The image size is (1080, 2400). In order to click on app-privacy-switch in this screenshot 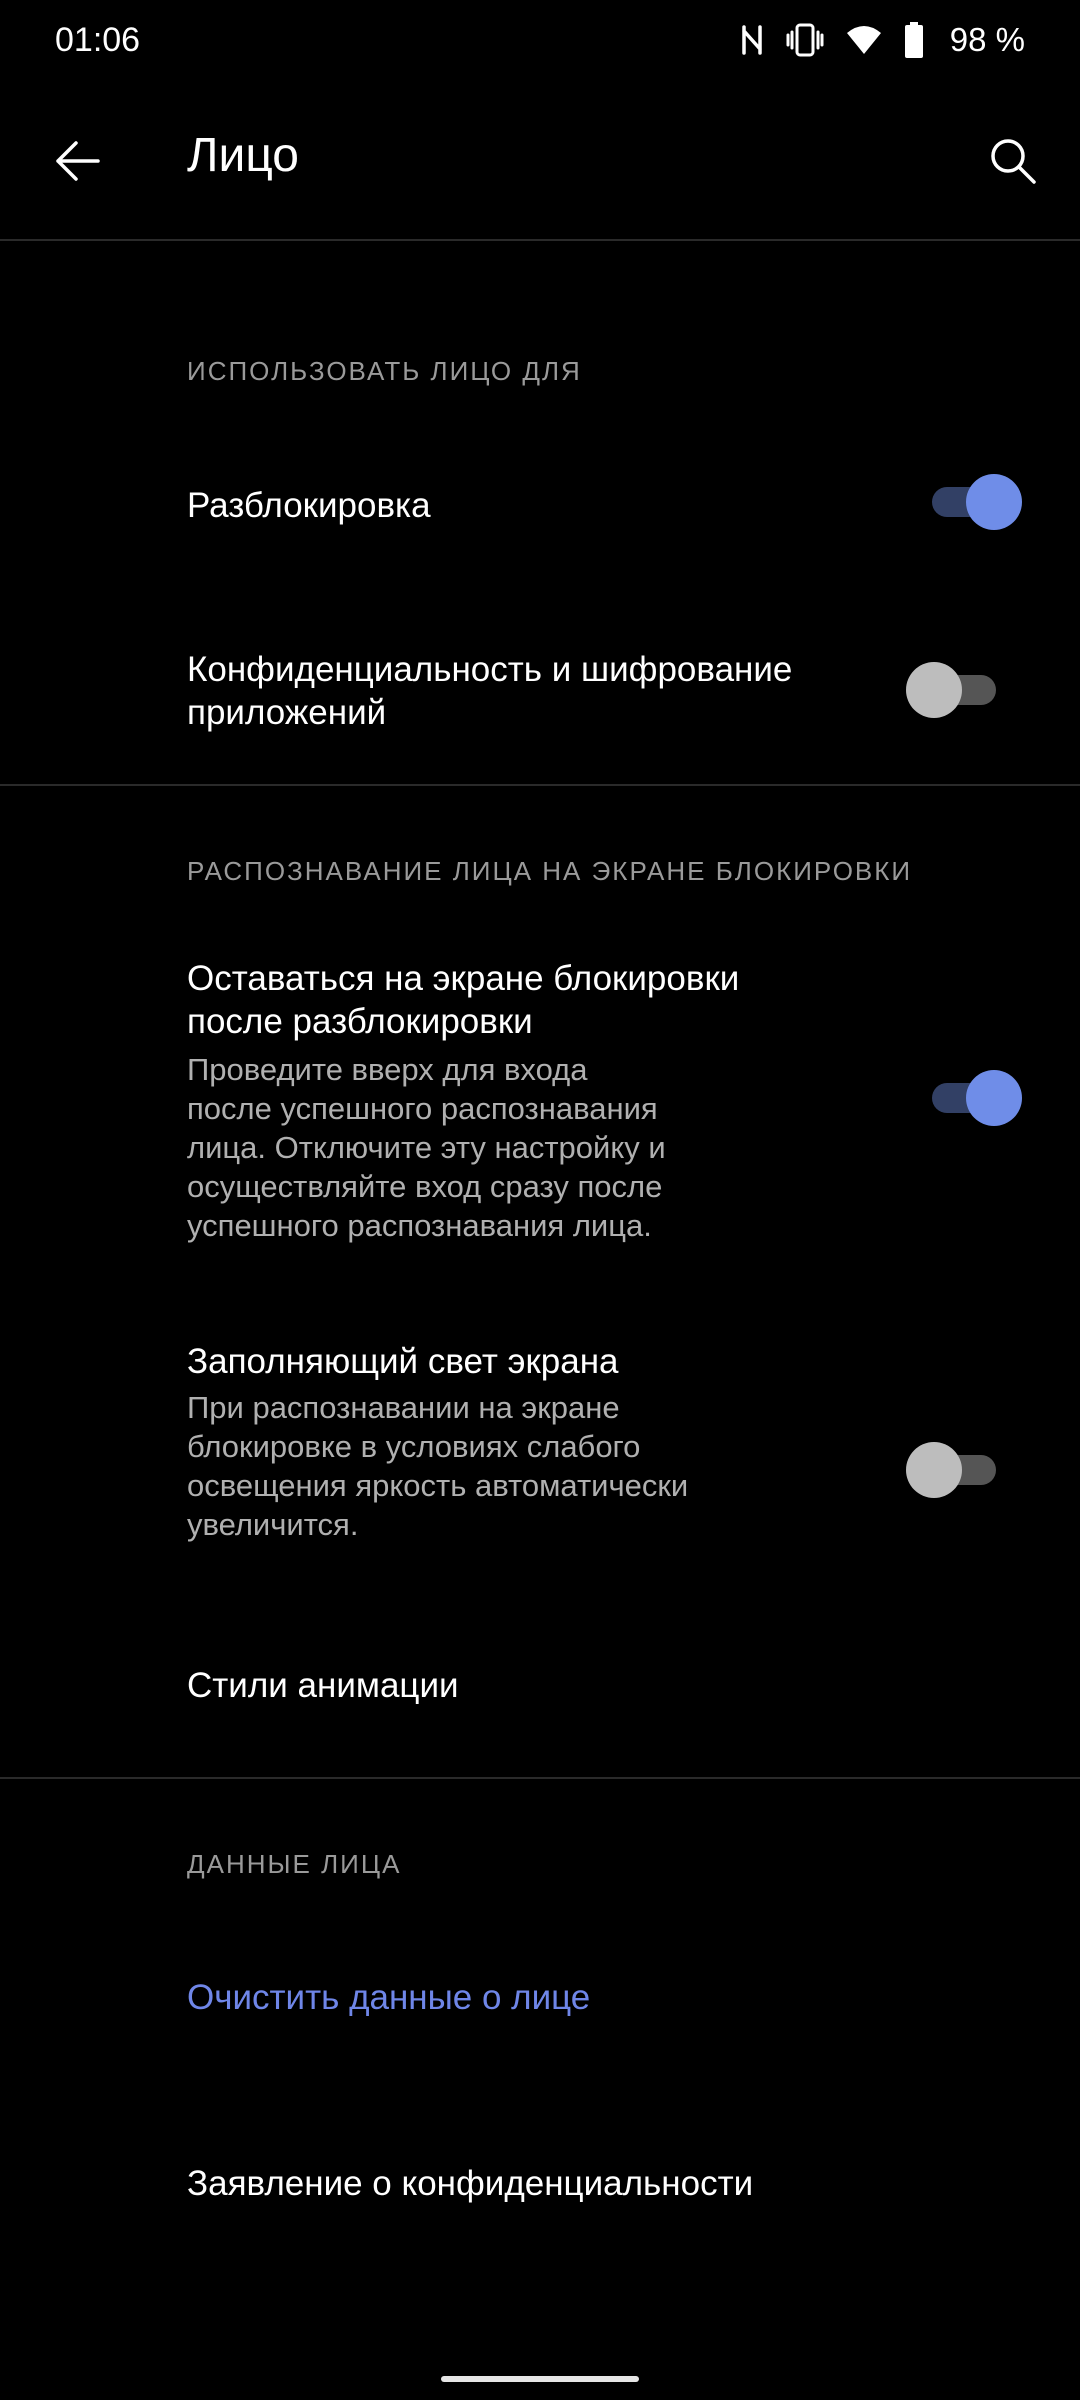, I will do `click(954, 690)`.